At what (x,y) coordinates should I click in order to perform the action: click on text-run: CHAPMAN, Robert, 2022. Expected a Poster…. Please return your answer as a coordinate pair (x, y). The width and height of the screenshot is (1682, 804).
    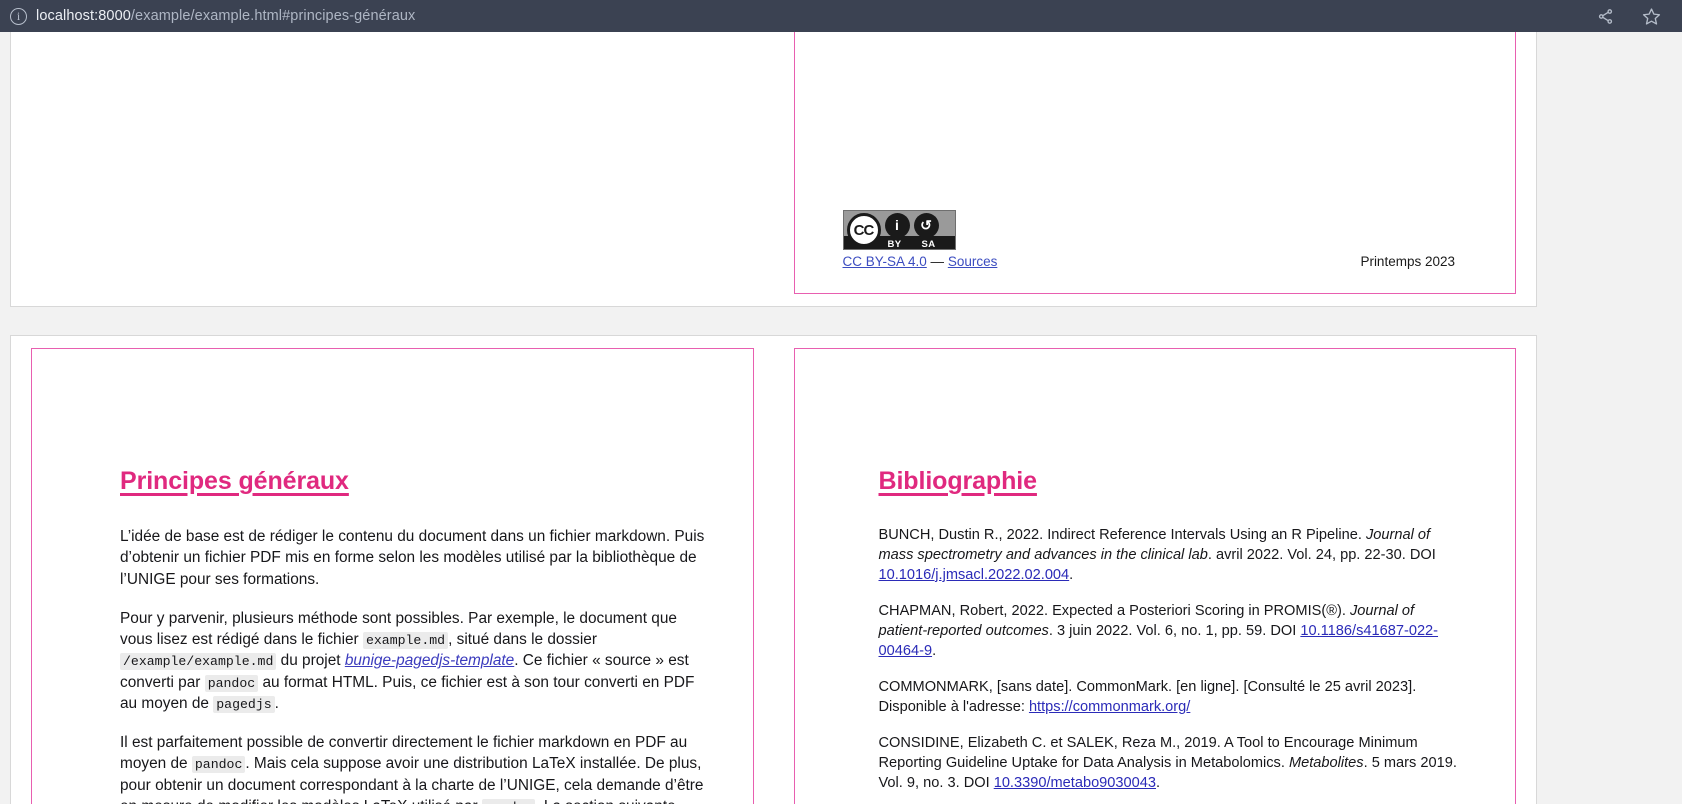
    Looking at the image, I should click on (1114, 610).